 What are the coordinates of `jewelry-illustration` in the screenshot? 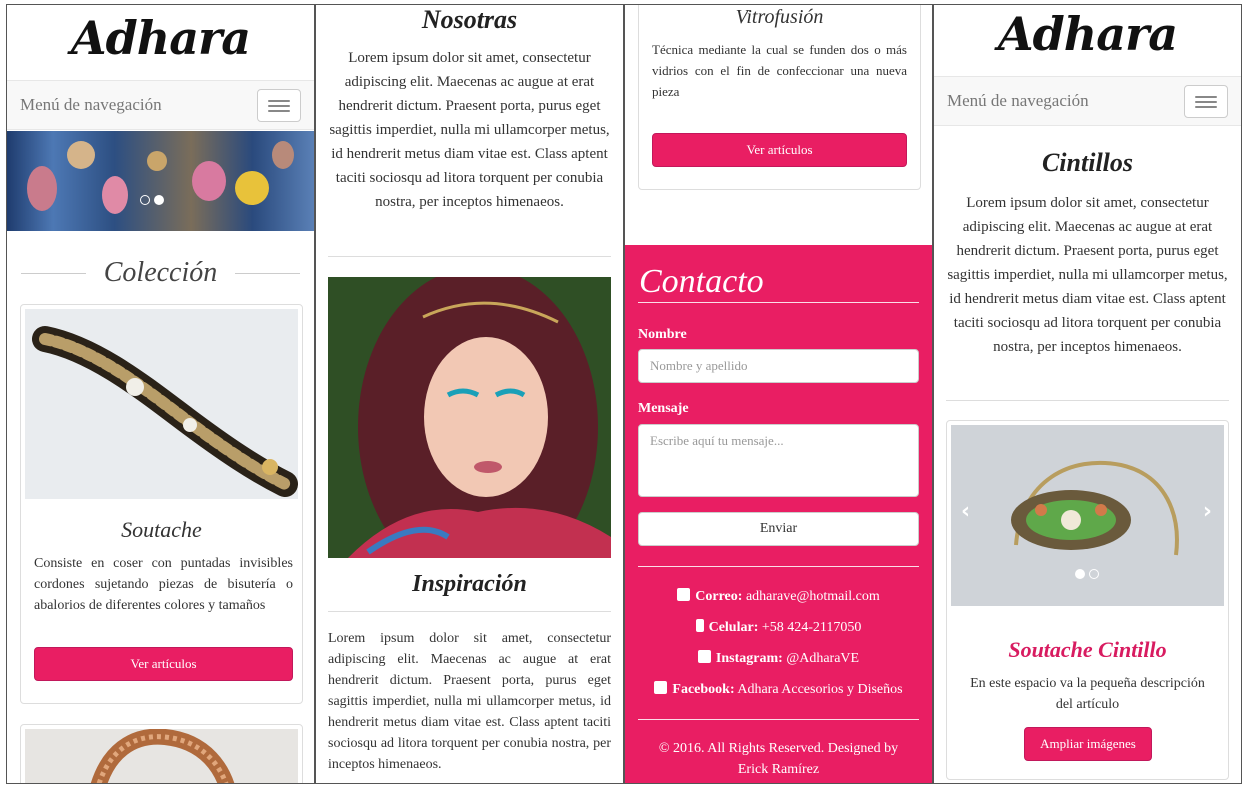 It's located at (165, 411).